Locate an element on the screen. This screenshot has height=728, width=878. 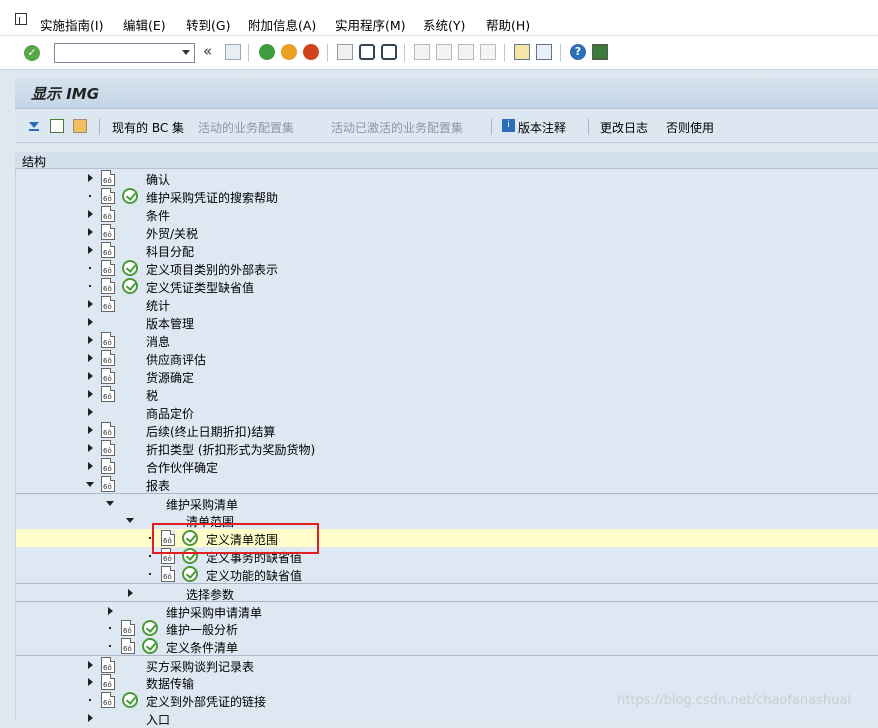
tree-row: 6ô 维护一般分析 is located at coordinates (447, 628).